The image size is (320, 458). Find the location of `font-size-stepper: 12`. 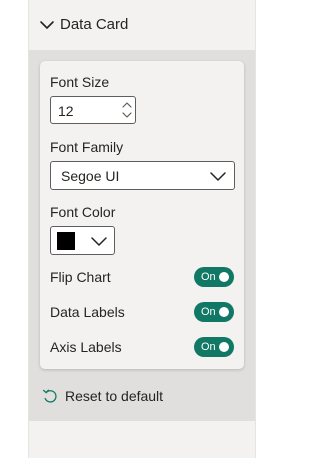

font-size-stepper: 12 is located at coordinates (93, 110).